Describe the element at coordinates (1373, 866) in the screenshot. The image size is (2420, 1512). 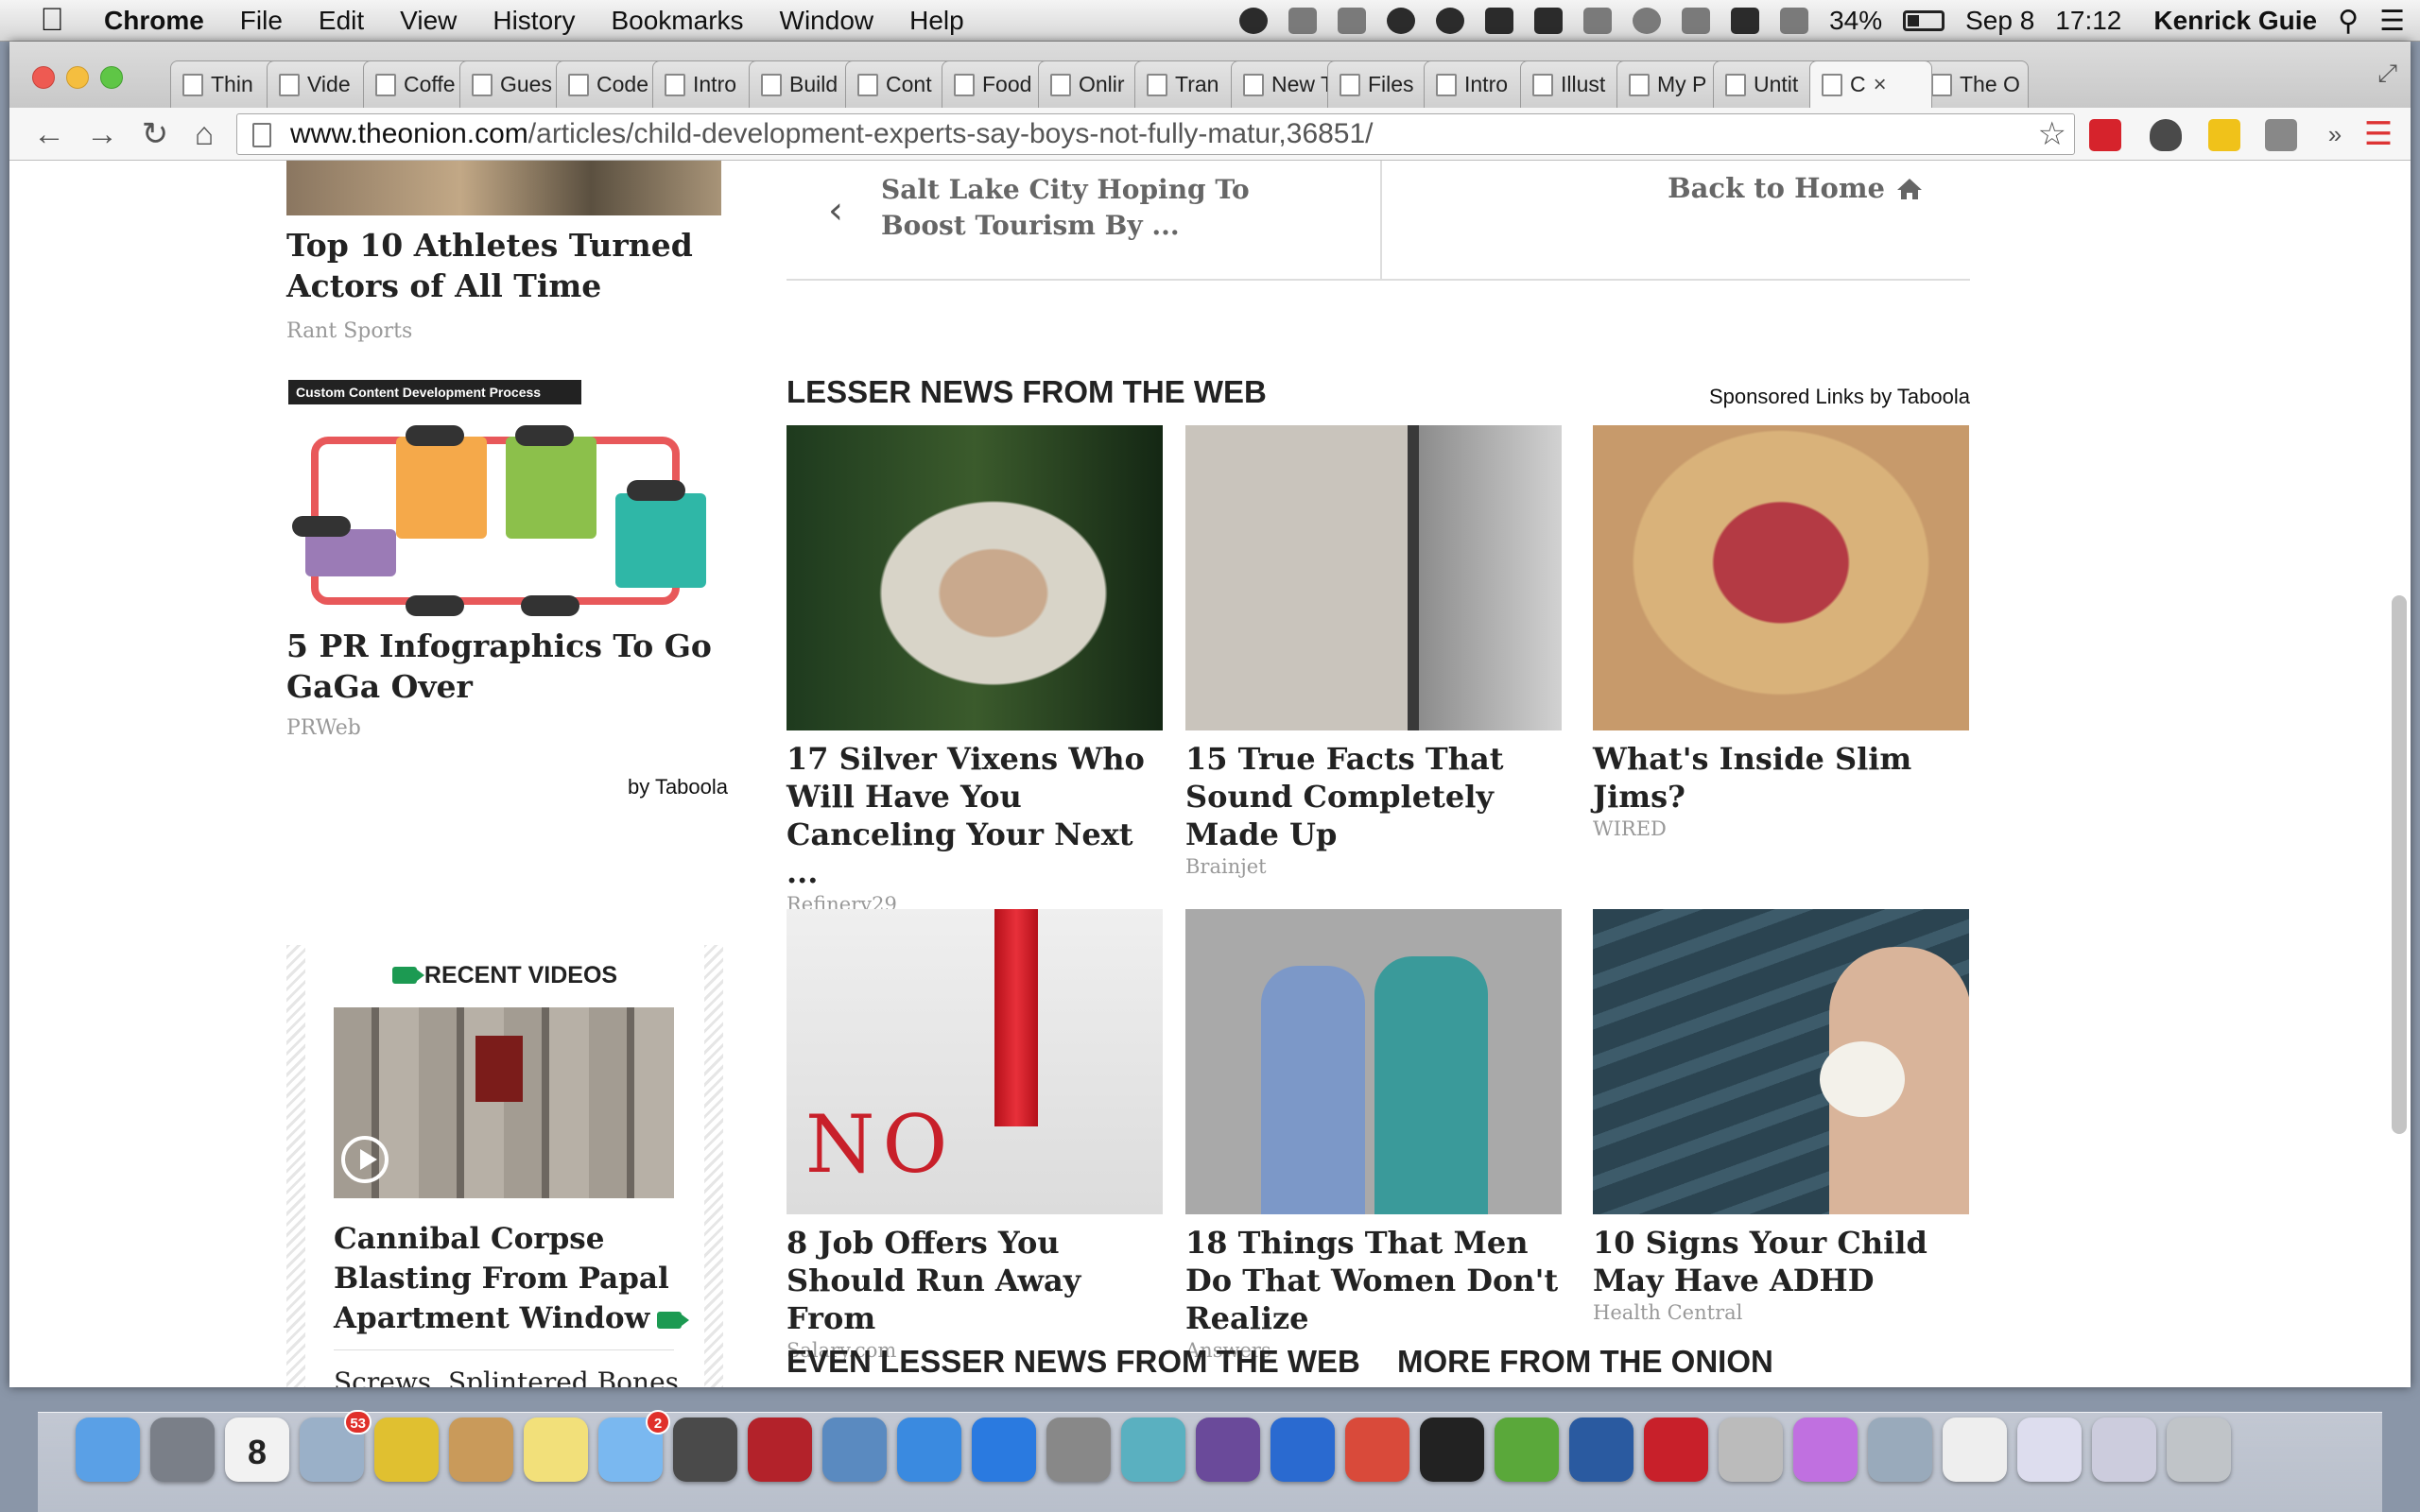
I see `card-source: Brainjet` at that location.